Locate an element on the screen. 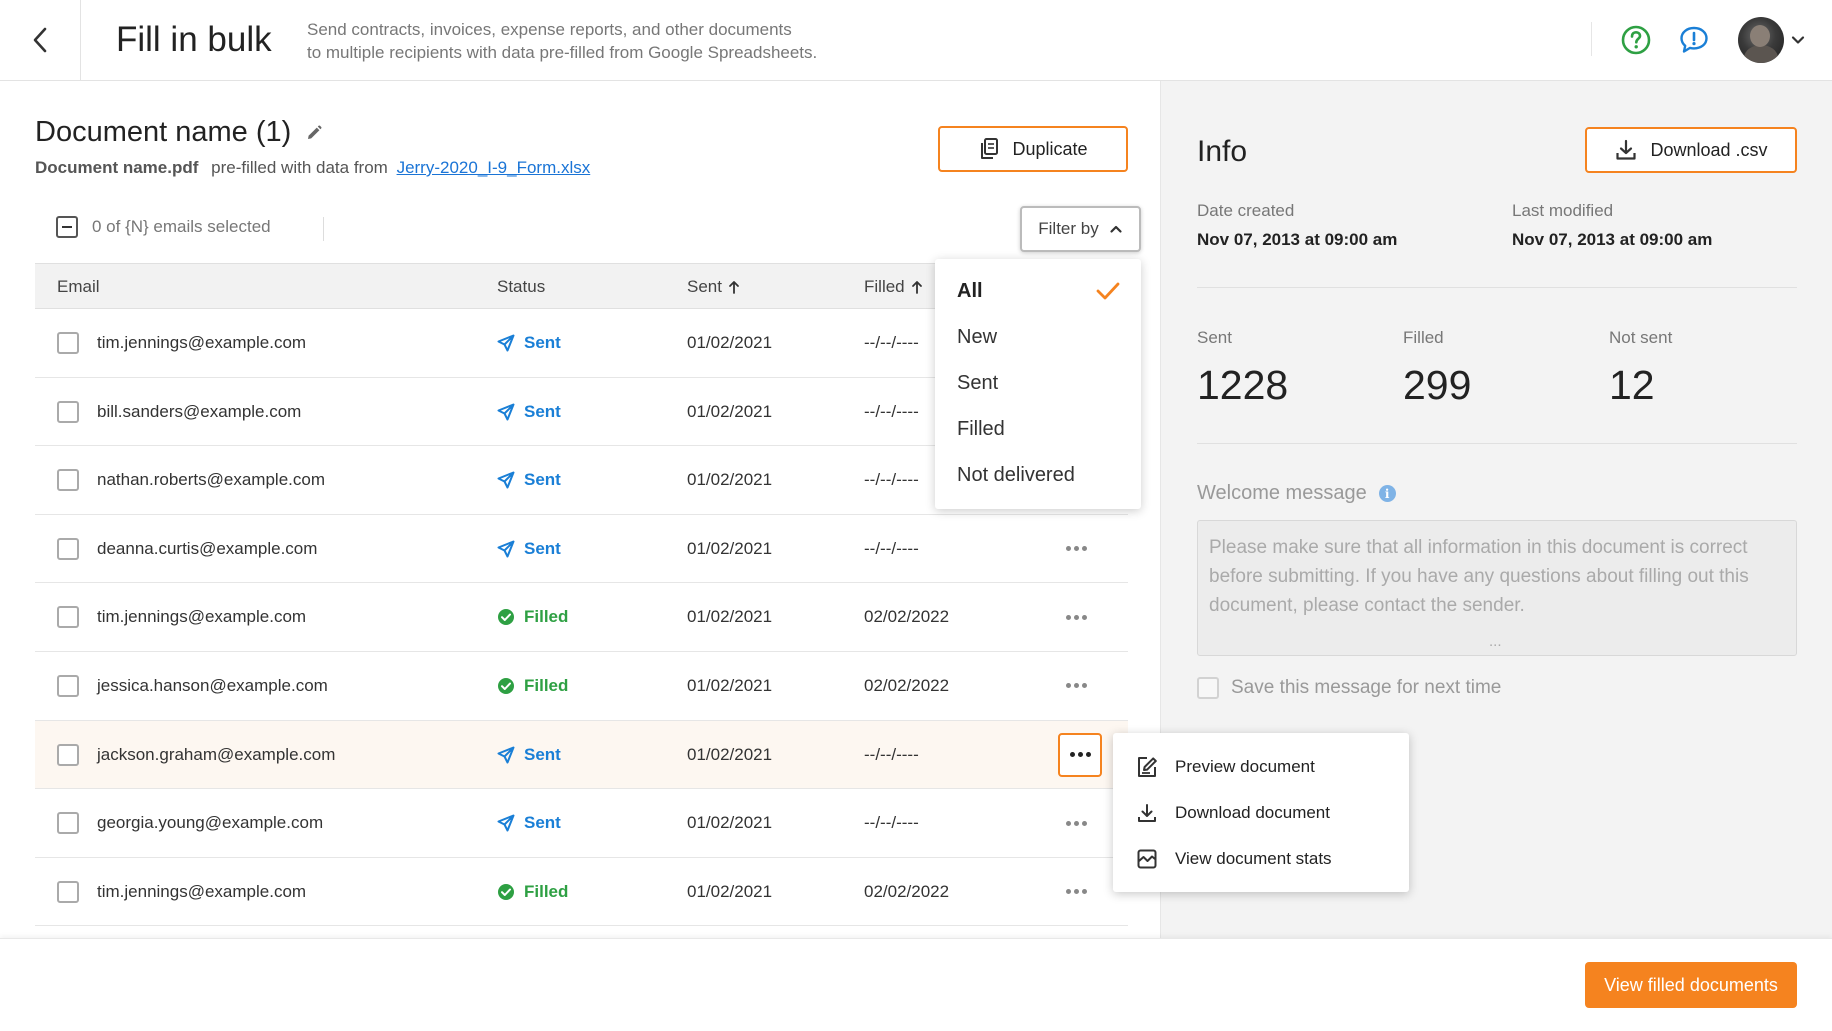 This screenshot has height=1031, width=1832. document-title-text: Document name (1) is located at coordinates (163, 132).